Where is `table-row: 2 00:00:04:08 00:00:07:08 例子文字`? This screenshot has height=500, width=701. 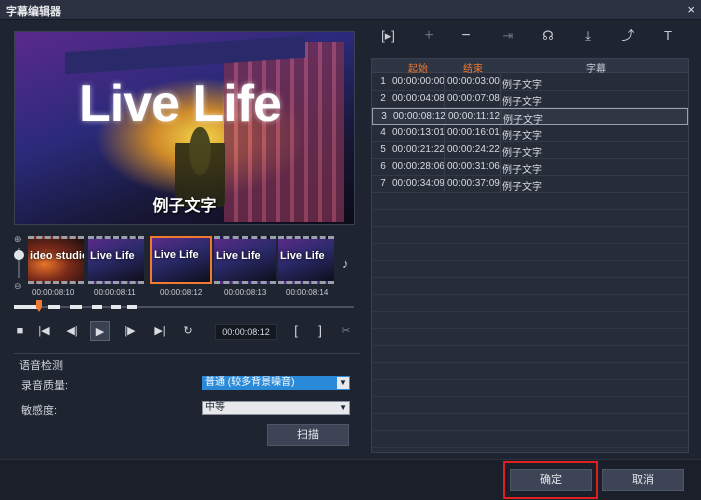 table-row: 2 00:00:04:08 00:00:07:08 例子文字 is located at coordinates (530, 99).